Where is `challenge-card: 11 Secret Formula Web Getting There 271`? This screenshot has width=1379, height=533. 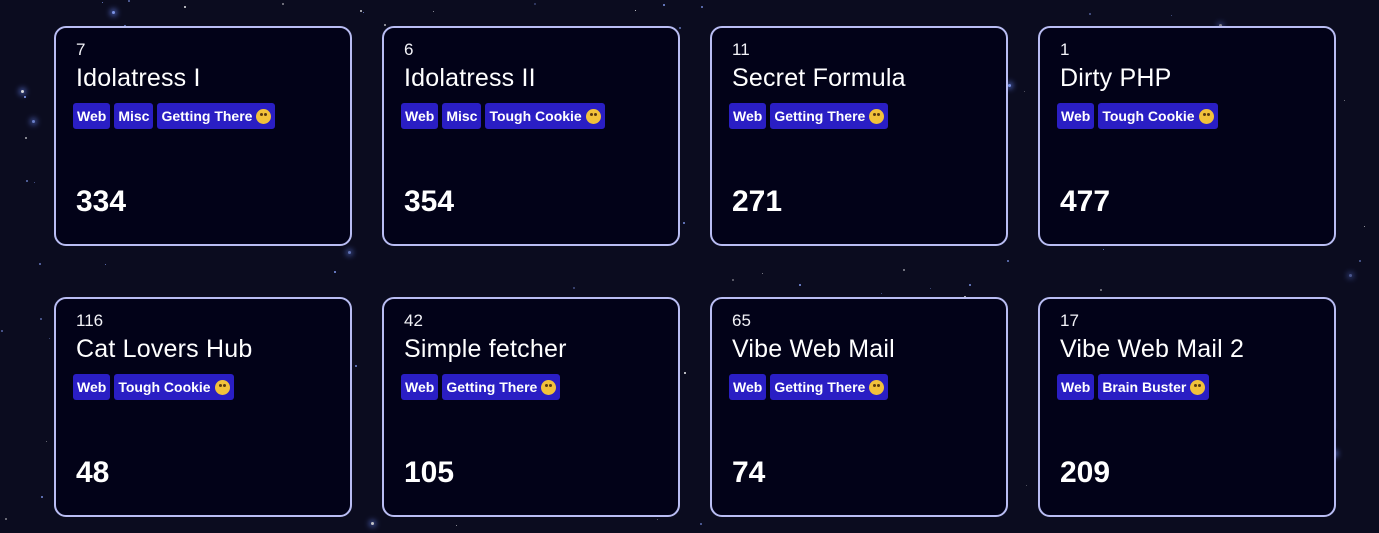 challenge-card: 11 Secret Formula Web Getting There 271 is located at coordinates (859, 136).